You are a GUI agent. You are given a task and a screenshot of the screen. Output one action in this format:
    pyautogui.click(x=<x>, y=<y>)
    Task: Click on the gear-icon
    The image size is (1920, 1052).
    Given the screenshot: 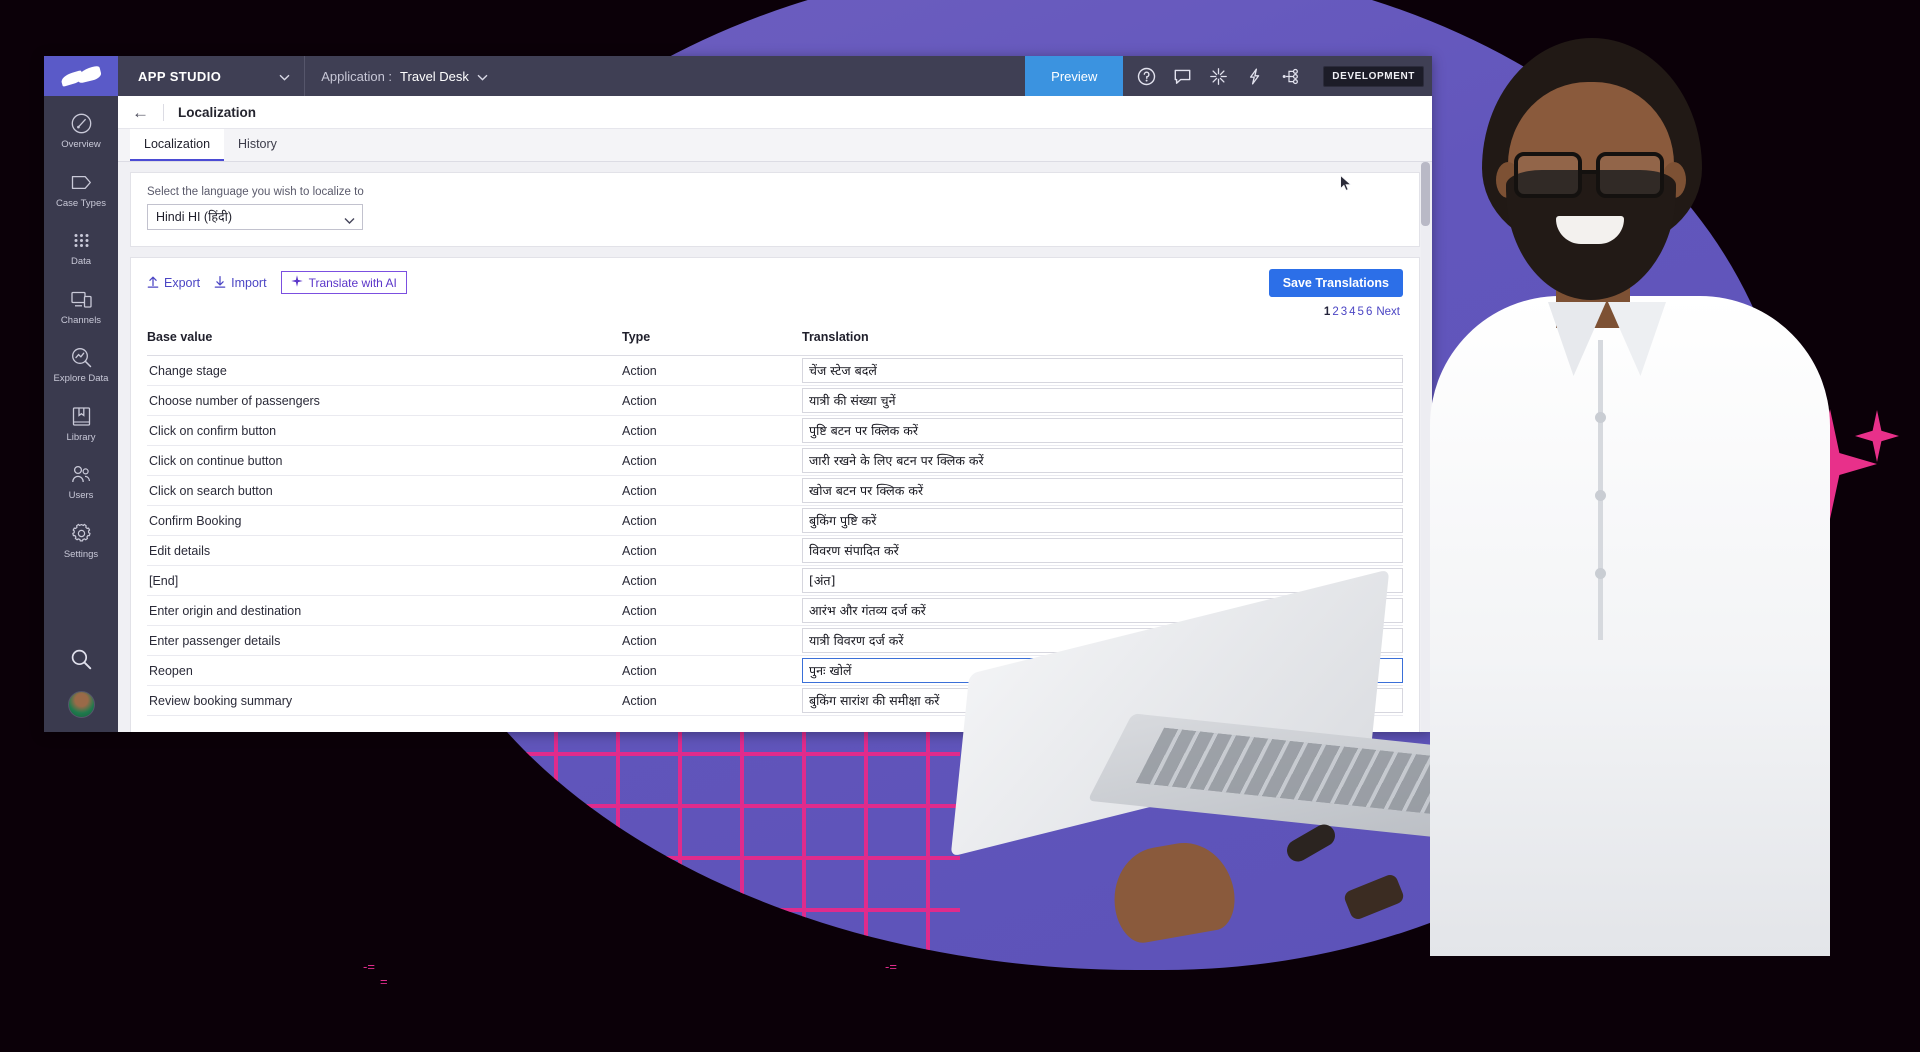 What is the action you would take?
    pyautogui.click(x=81, y=533)
    